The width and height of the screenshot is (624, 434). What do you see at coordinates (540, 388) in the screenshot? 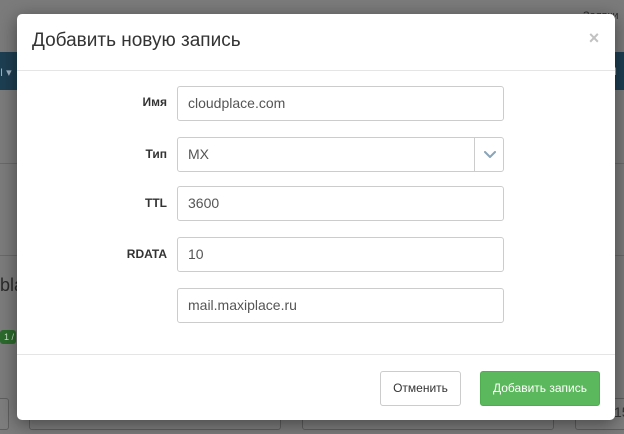
I see `add-record-button: Добавить запись` at bounding box center [540, 388].